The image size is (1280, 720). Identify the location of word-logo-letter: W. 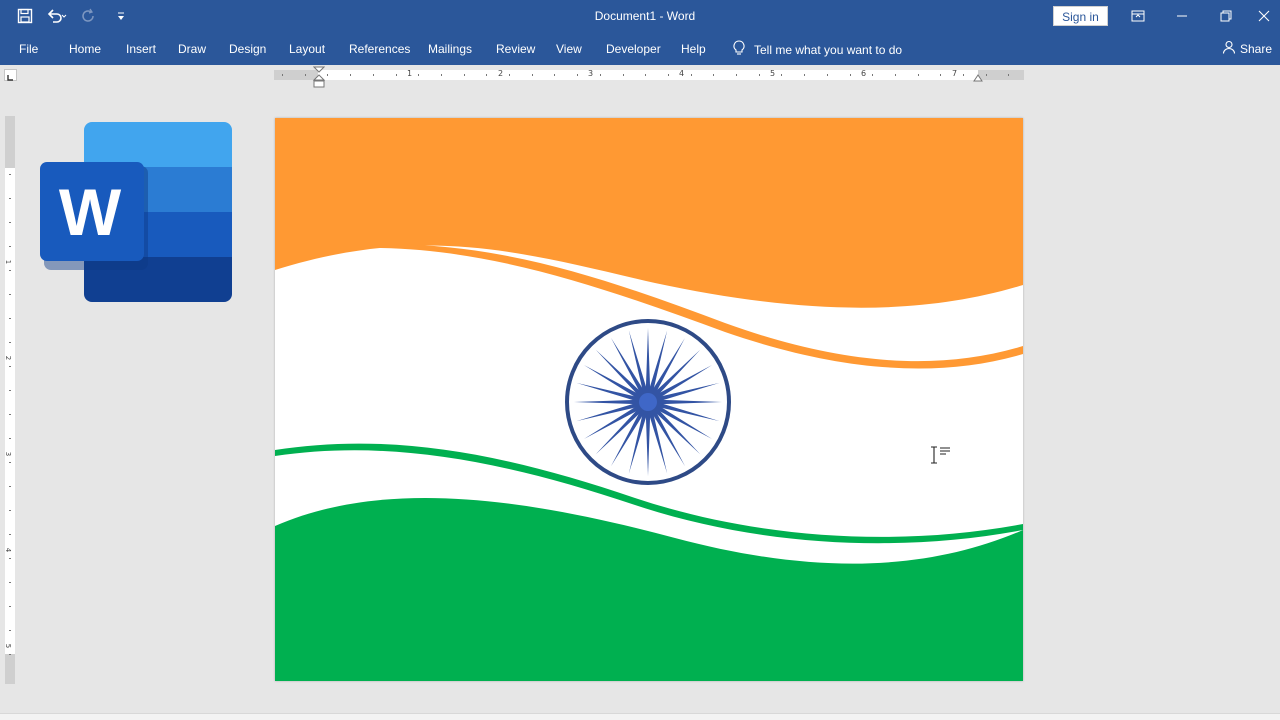
(90, 212).